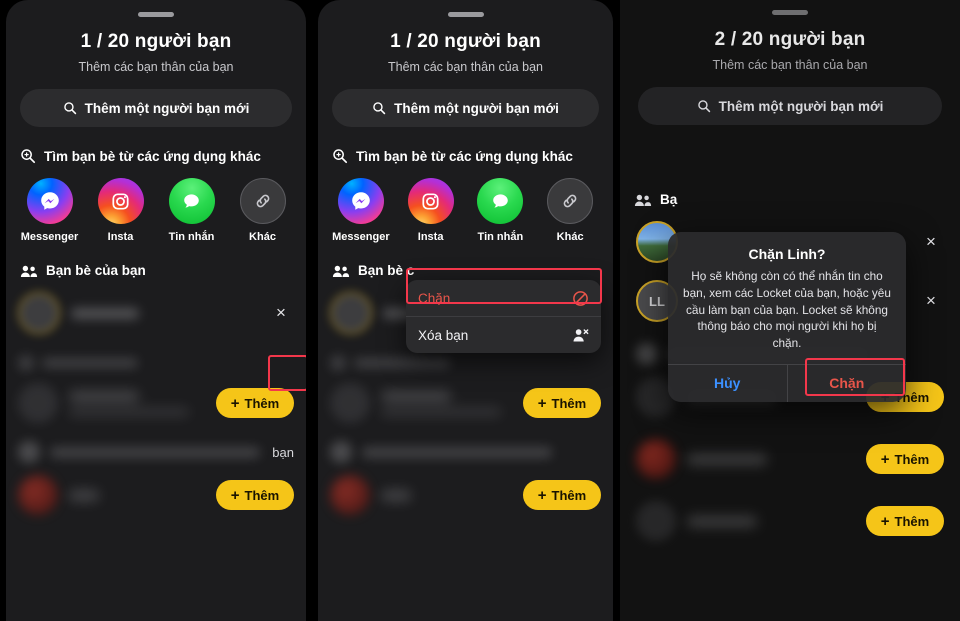 Image resolution: width=960 pixels, height=621 pixels. I want to click on dialog-actions: Hủy Chặn, so click(787, 382).